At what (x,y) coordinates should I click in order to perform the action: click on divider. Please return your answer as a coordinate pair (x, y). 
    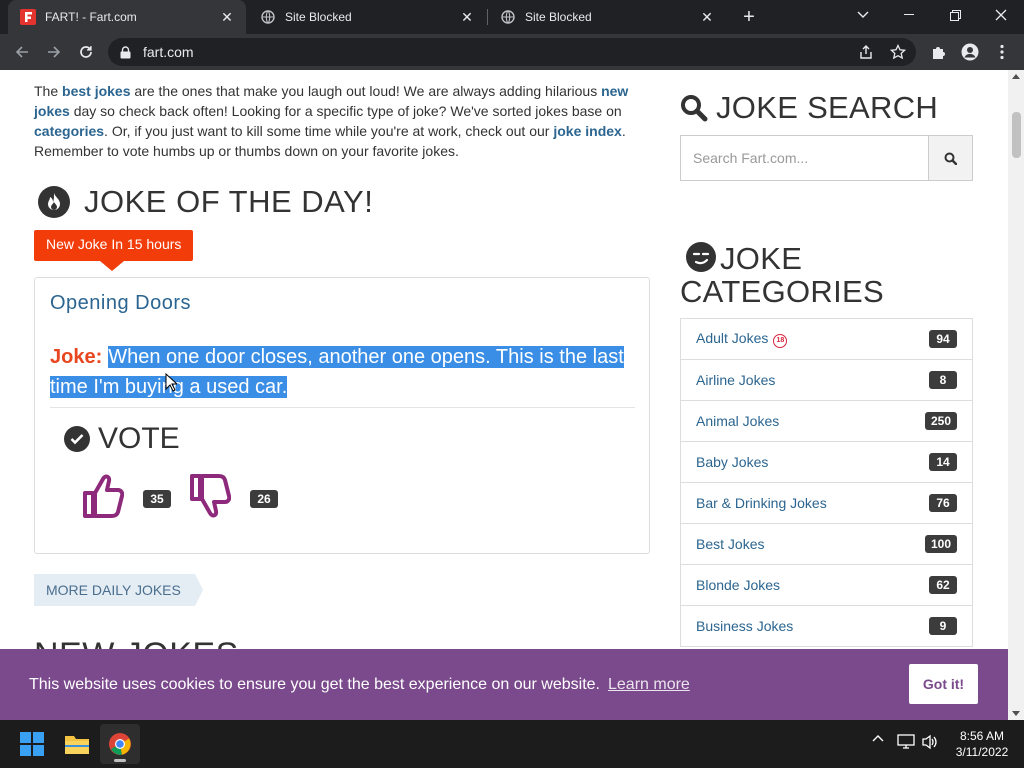
    Looking at the image, I should click on (342, 407).